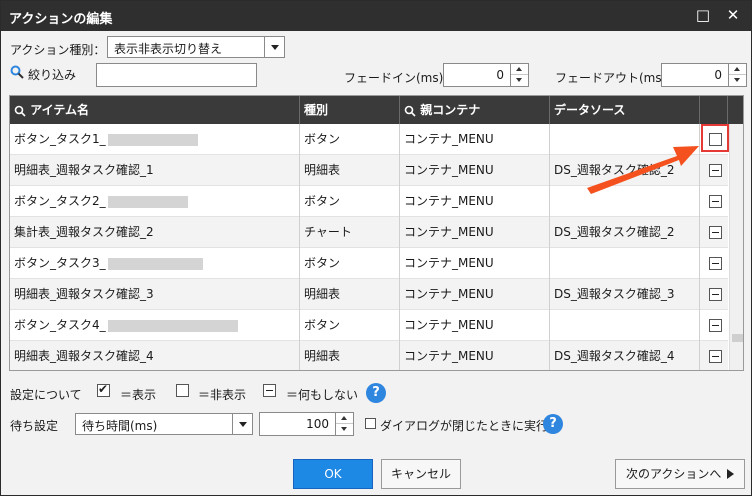 This screenshot has width=752, height=496. What do you see at coordinates (737, 338) in the screenshot?
I see `scrollbar-thumb` at bounding box center [737, 338].